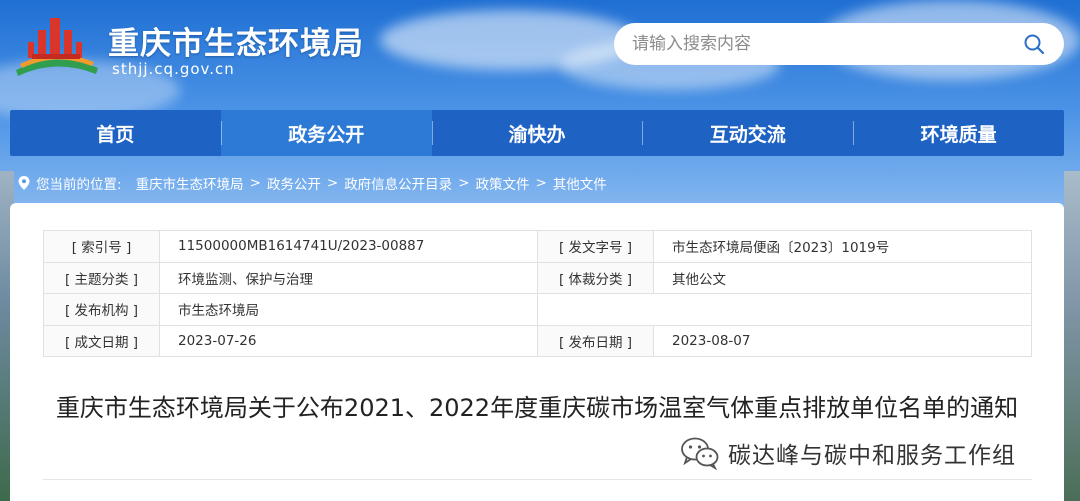 Image resolution: width=1080 pixels, height=501 pixels. Describe the element at coordinates (842, 246) in the screenshot. I see `doc-number-value: 市生态环境局便函〔2023〕1019号` at that location.